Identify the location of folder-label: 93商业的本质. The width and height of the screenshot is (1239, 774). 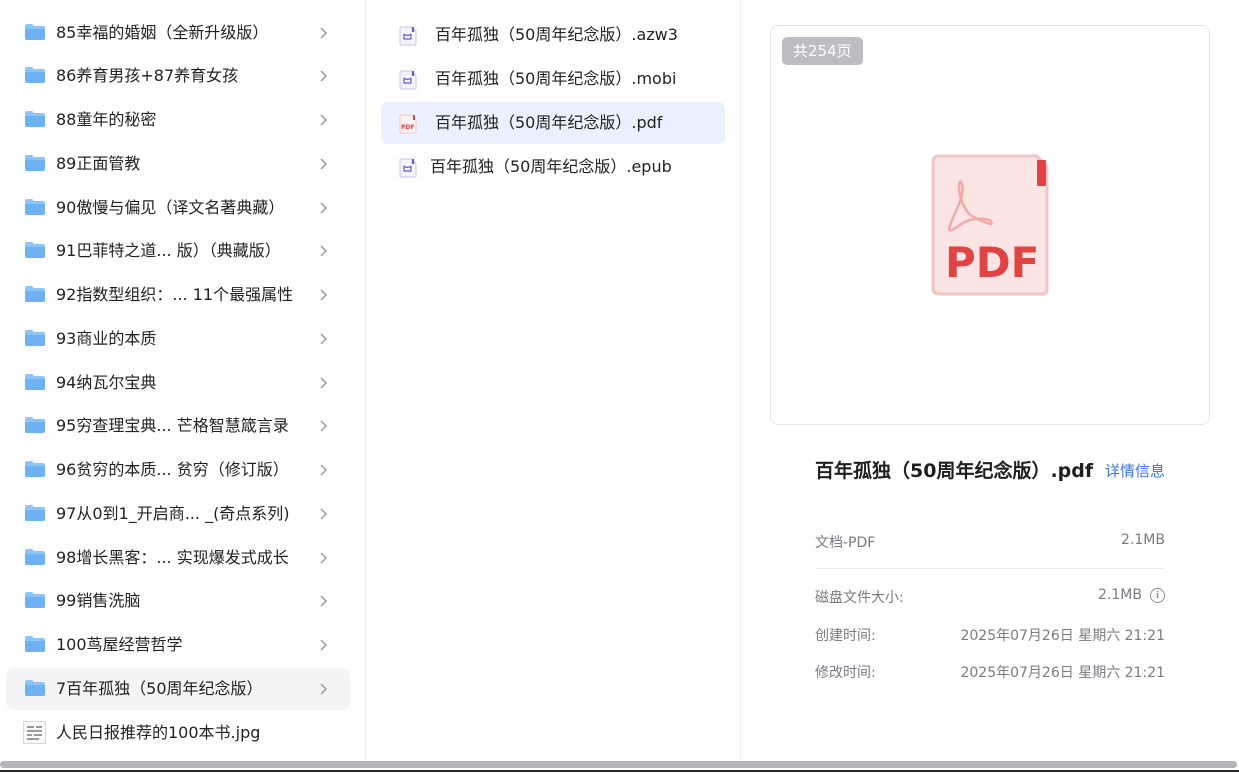
(106, 338).